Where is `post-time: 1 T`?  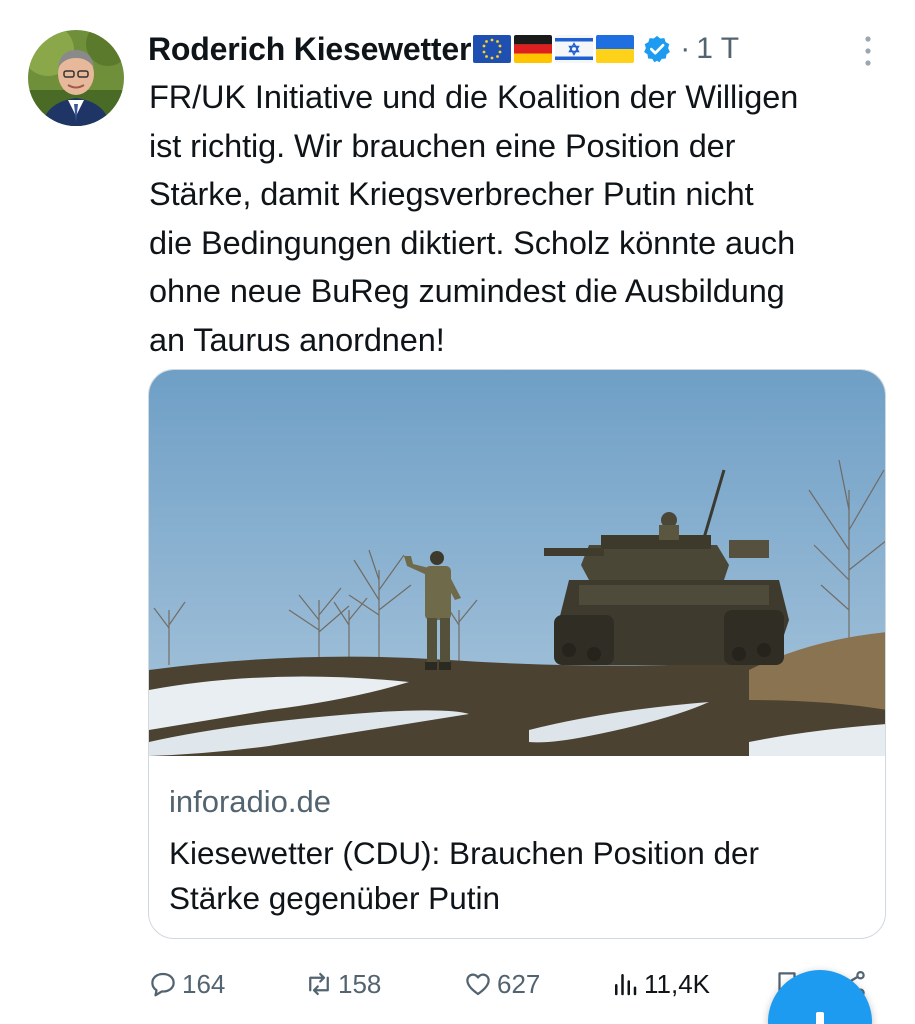
post-time: 1 T is located at coordinates (717, 49).